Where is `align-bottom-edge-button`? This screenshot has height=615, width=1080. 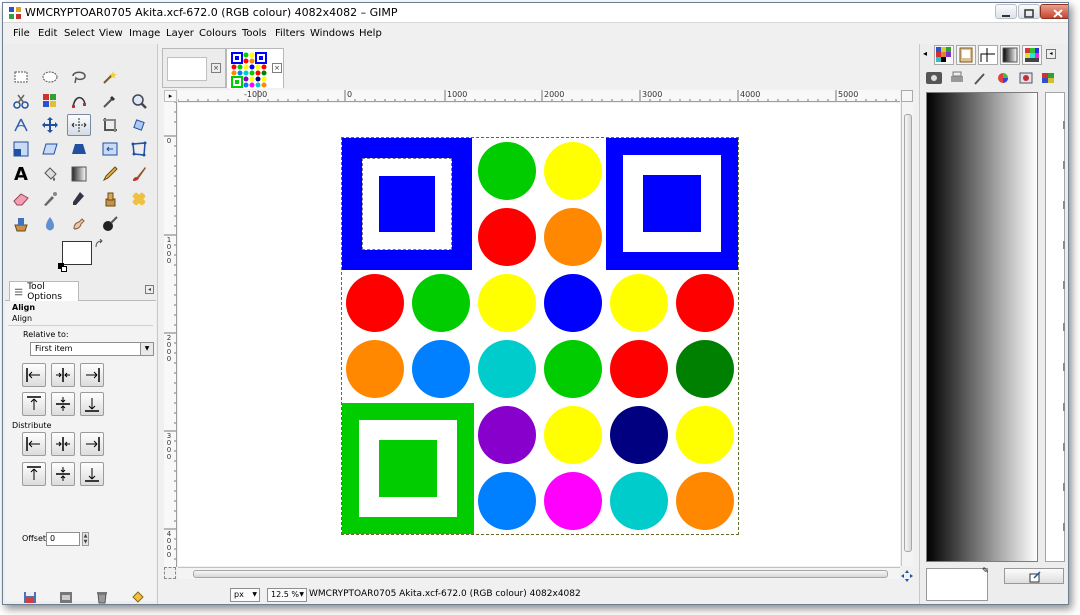 align-bottom-edge-button is located at coordinates (92, 404).